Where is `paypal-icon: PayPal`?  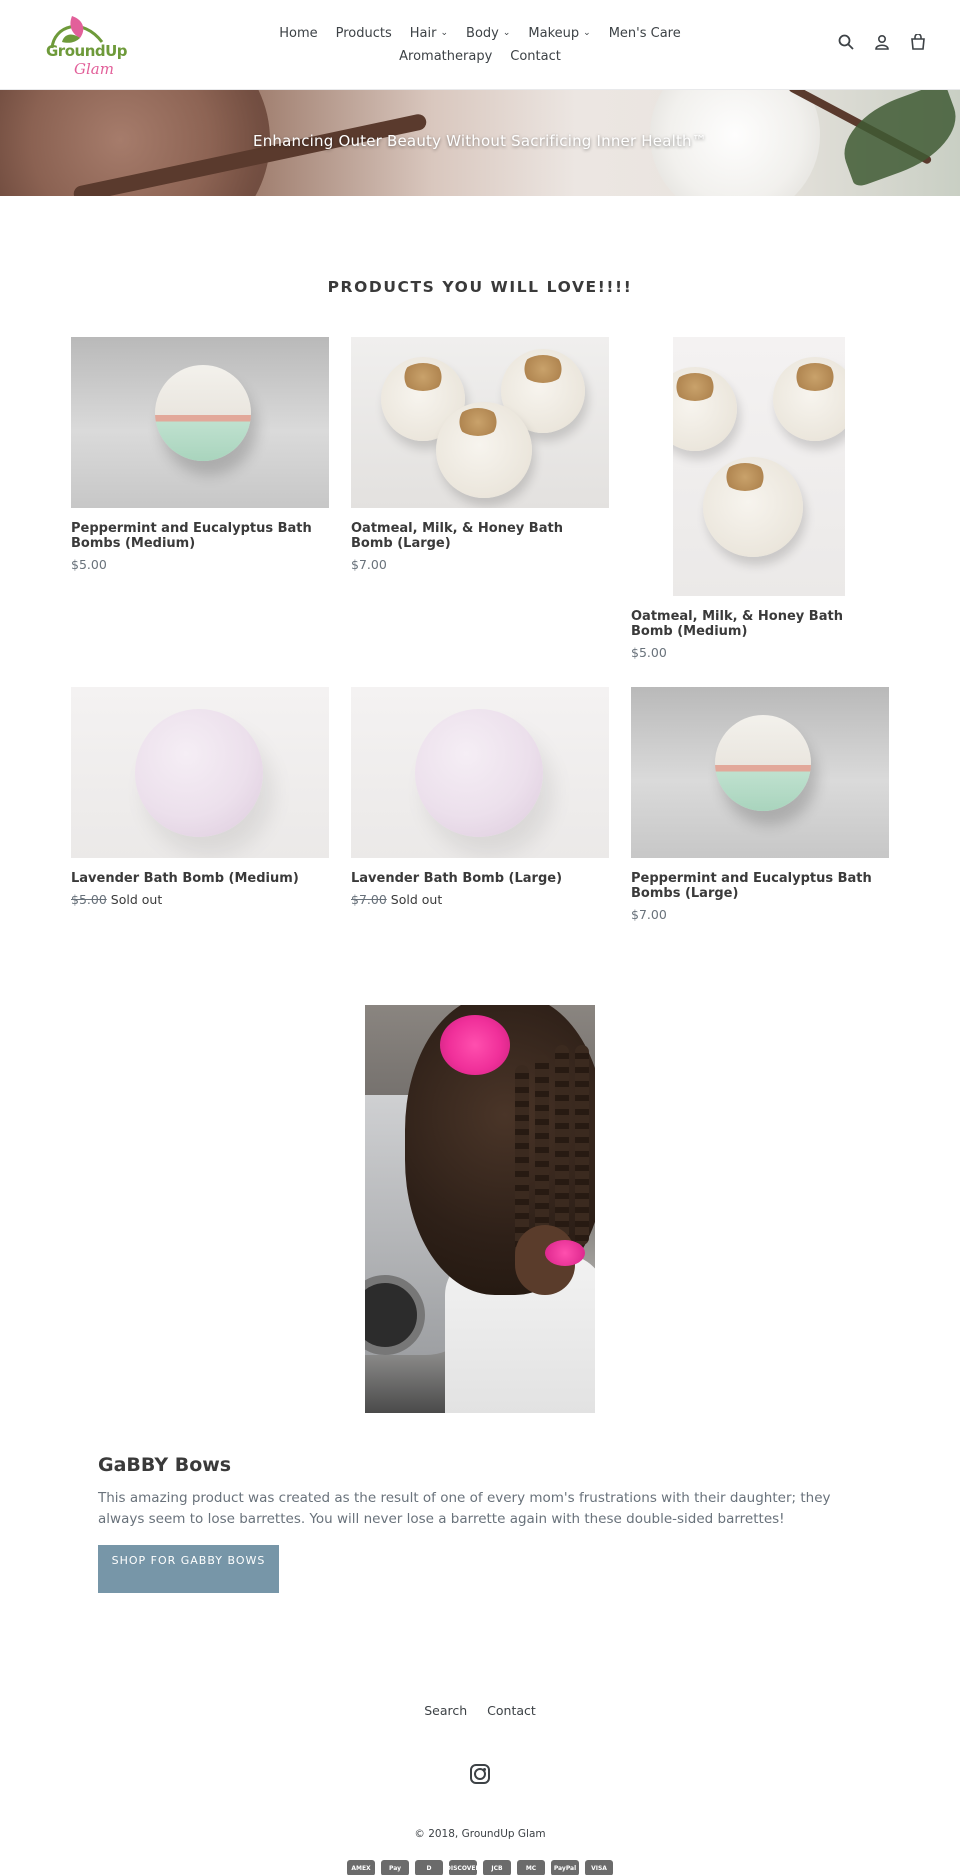 paypal-icon: PayPal is located at coordinates (565, 1867).